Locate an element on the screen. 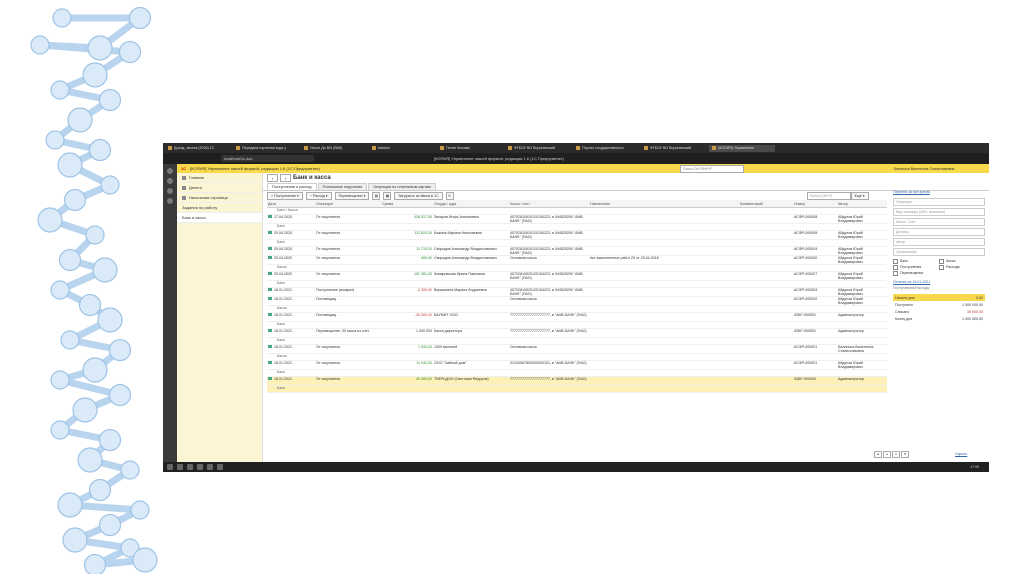  back-button: ‹ is located at coordinates (272, 178).